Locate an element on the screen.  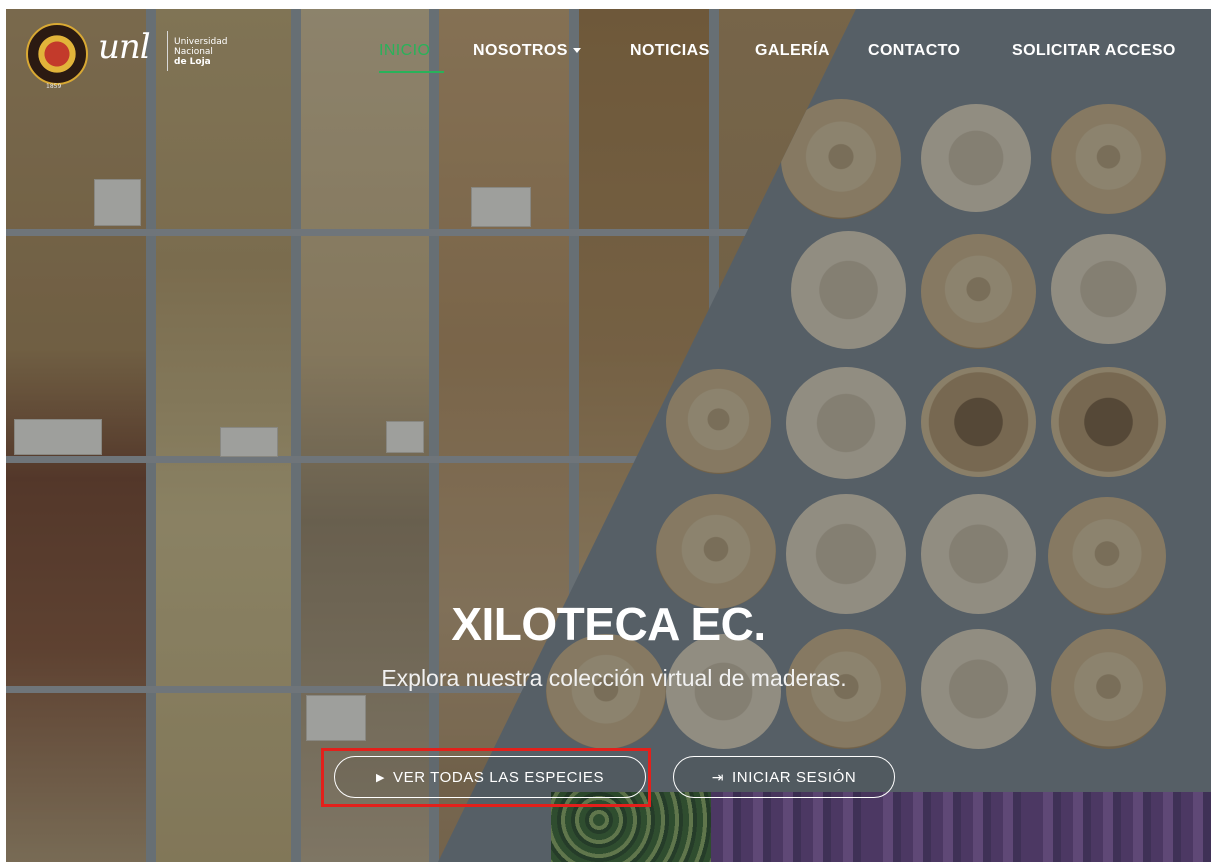
active-nav-underline is located at coordinates (411, 72).